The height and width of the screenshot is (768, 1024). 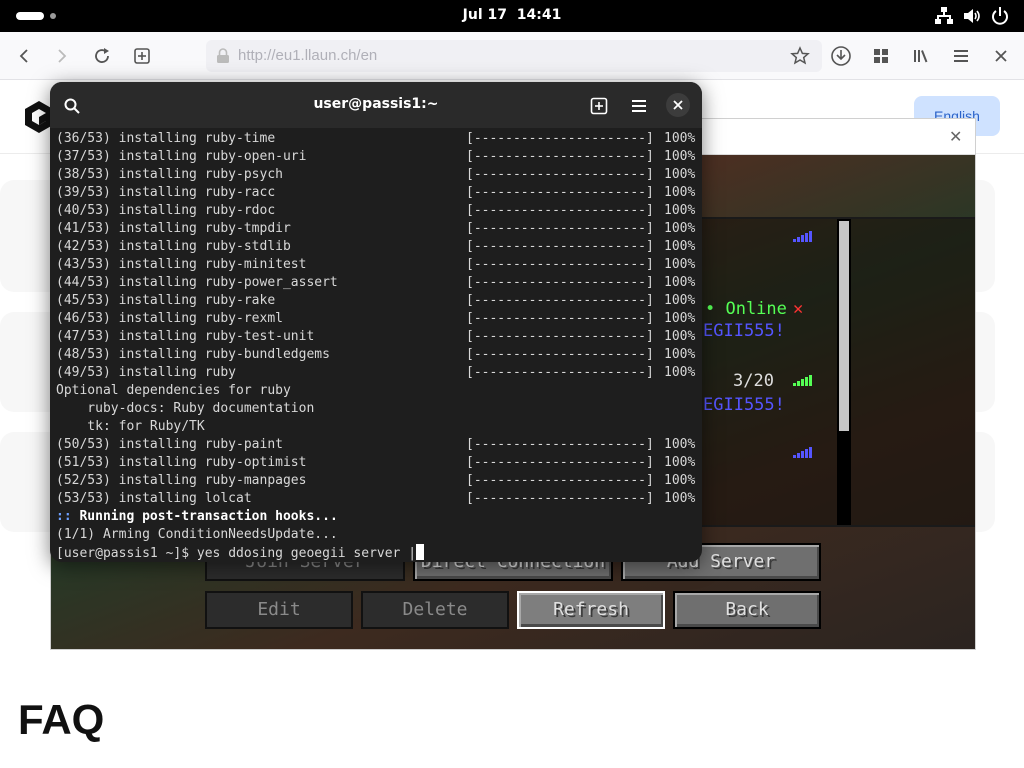 What do you see at coordinates (185, 336) in the screenshot?
I see `install-text: (47/53) installing ruby-test-unit` at bounding box center [185, 336].